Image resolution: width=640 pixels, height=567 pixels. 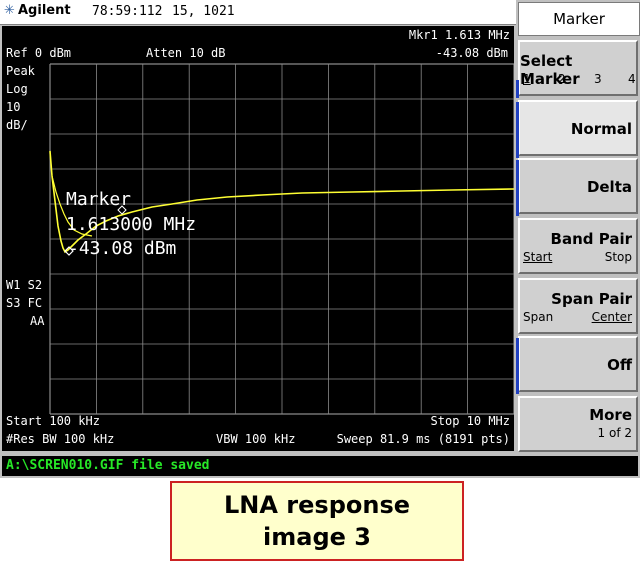 I want to click on caption-line2: image 3, so click(x=317, y=537).